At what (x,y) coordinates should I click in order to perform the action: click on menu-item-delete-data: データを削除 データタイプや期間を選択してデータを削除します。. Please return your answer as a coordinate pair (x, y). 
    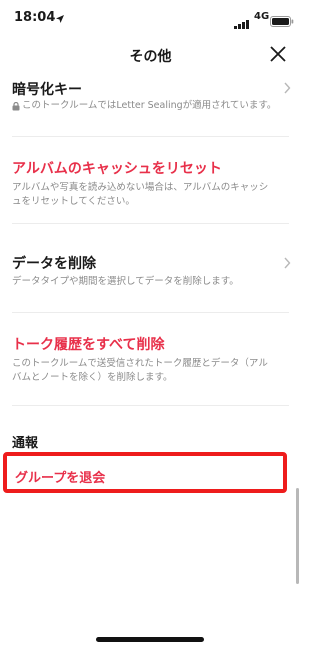
    Looking at the image, I should click on (150, 274).